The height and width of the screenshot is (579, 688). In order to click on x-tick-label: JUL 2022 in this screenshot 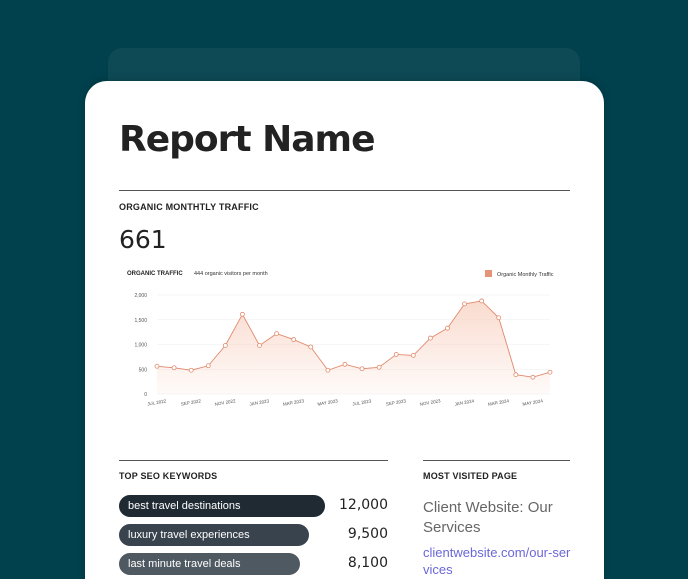, I will do `click(157, 402)`.